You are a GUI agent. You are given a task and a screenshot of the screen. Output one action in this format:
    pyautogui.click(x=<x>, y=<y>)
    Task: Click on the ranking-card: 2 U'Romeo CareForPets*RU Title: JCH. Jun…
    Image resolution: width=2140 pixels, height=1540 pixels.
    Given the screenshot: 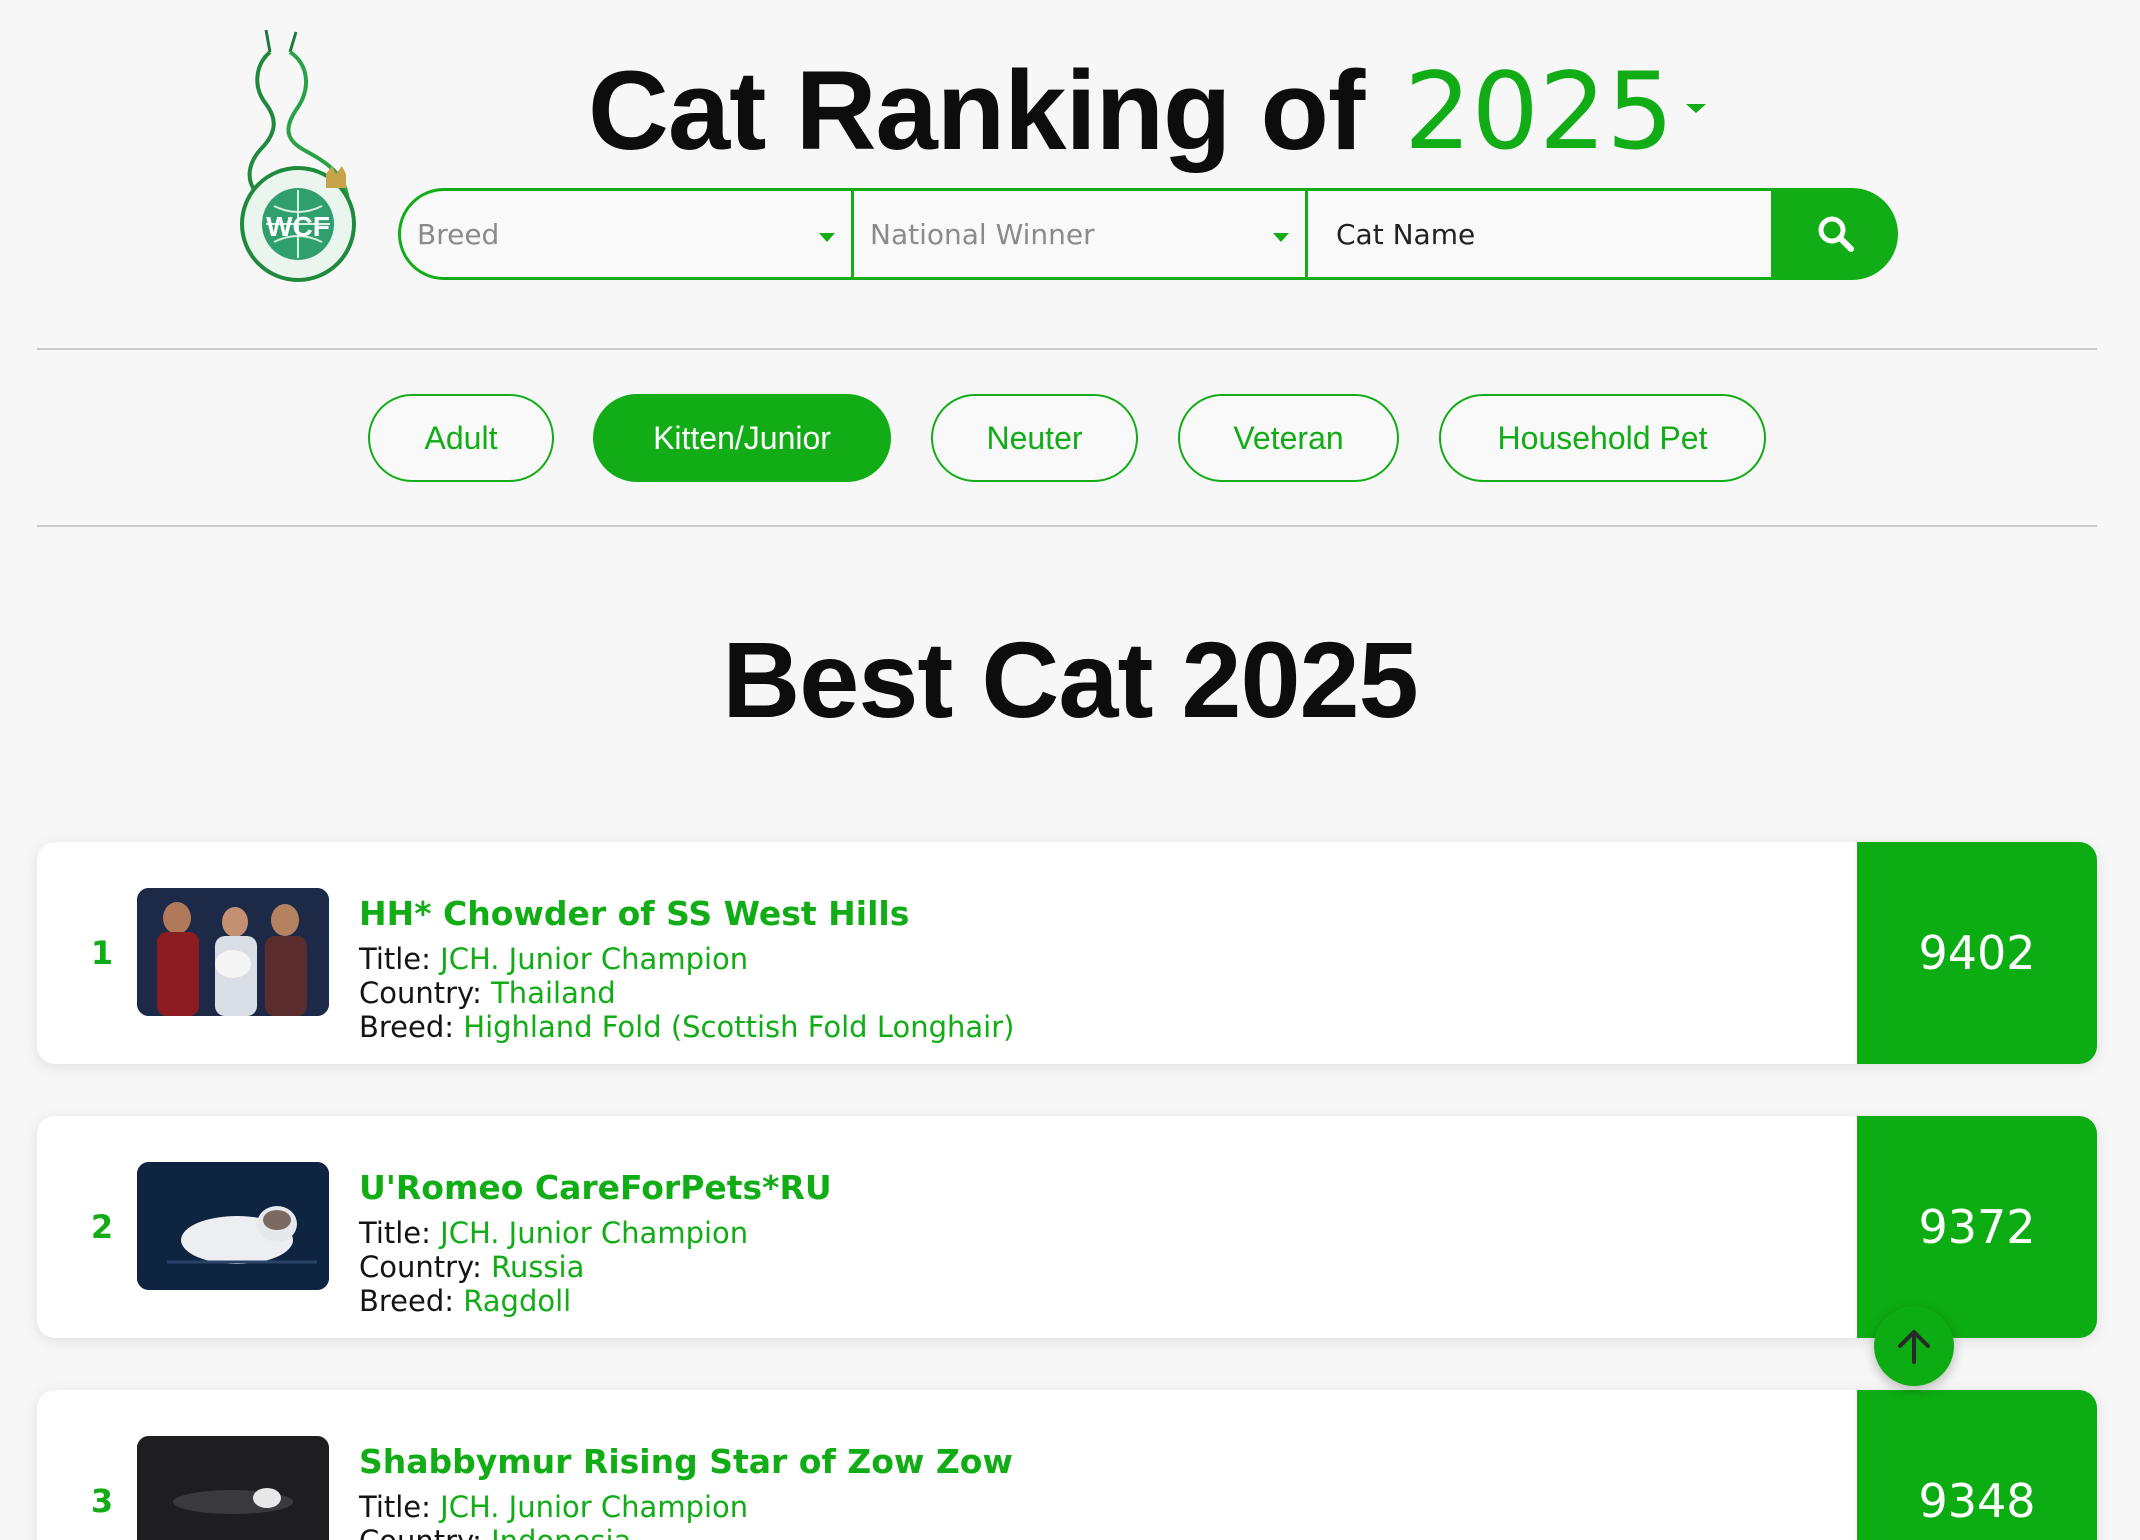 What is the action you would take?
    pyautogui.click(x=1067, y=1227)
    